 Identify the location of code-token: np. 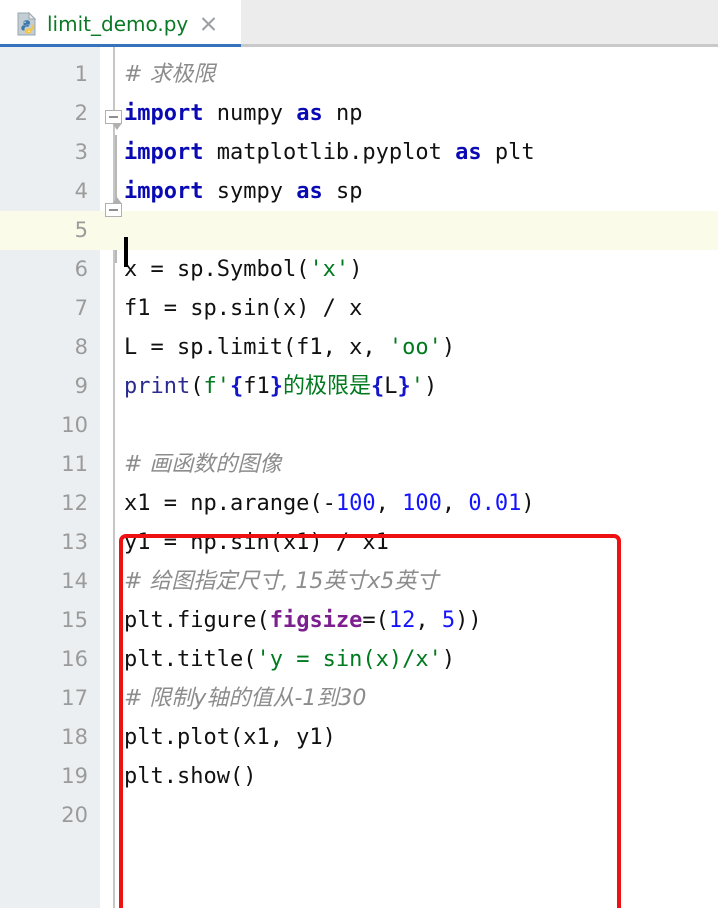
(342, 113).